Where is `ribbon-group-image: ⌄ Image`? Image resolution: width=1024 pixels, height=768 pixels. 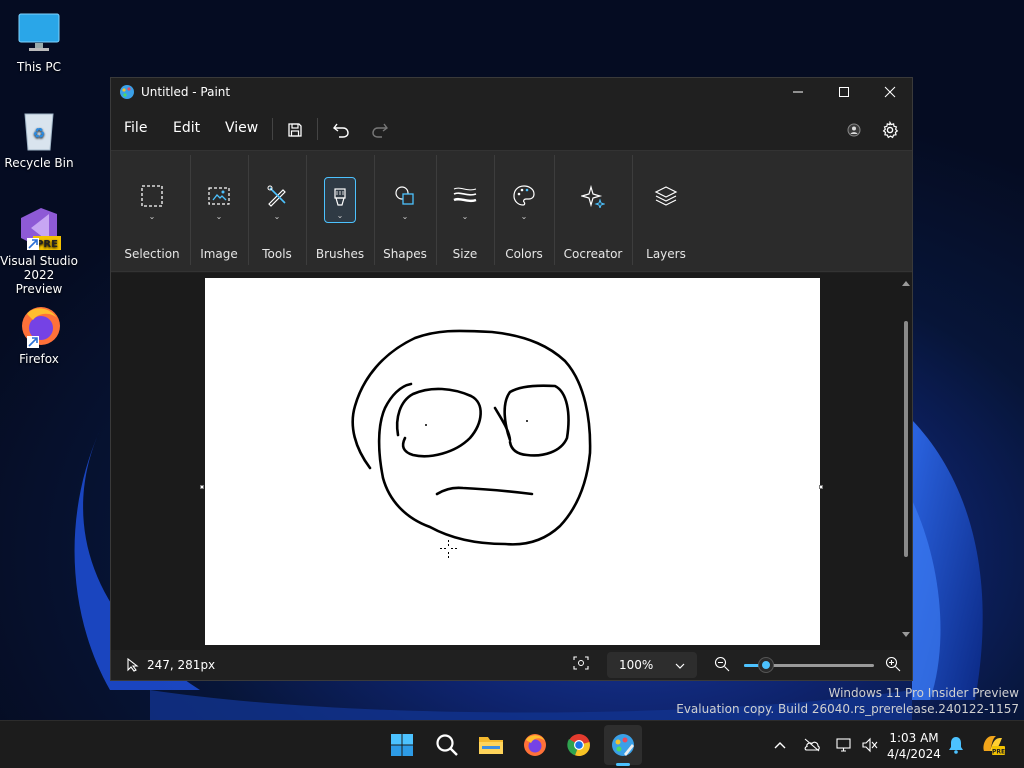 ribbon-group-image: ⌄ Image is located at coordinates (219, 212).